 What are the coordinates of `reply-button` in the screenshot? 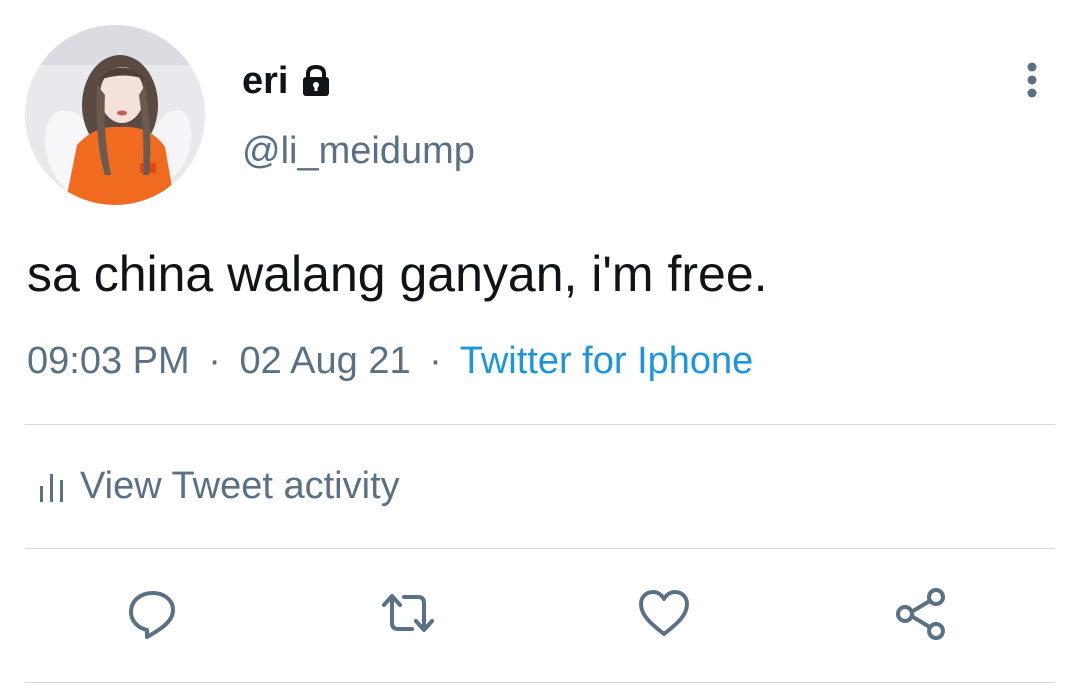 It's located at (153, 613).